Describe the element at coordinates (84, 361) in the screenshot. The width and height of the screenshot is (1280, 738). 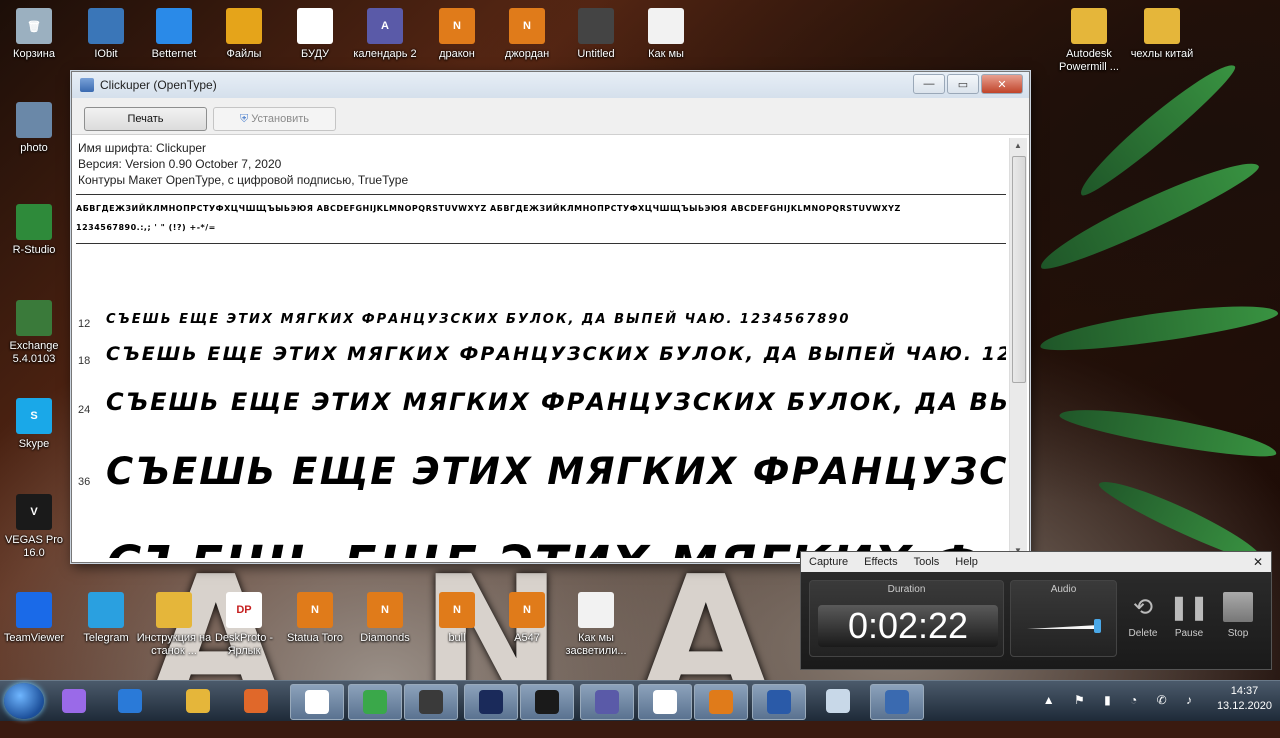
I see `sample-size: 18` at that location.